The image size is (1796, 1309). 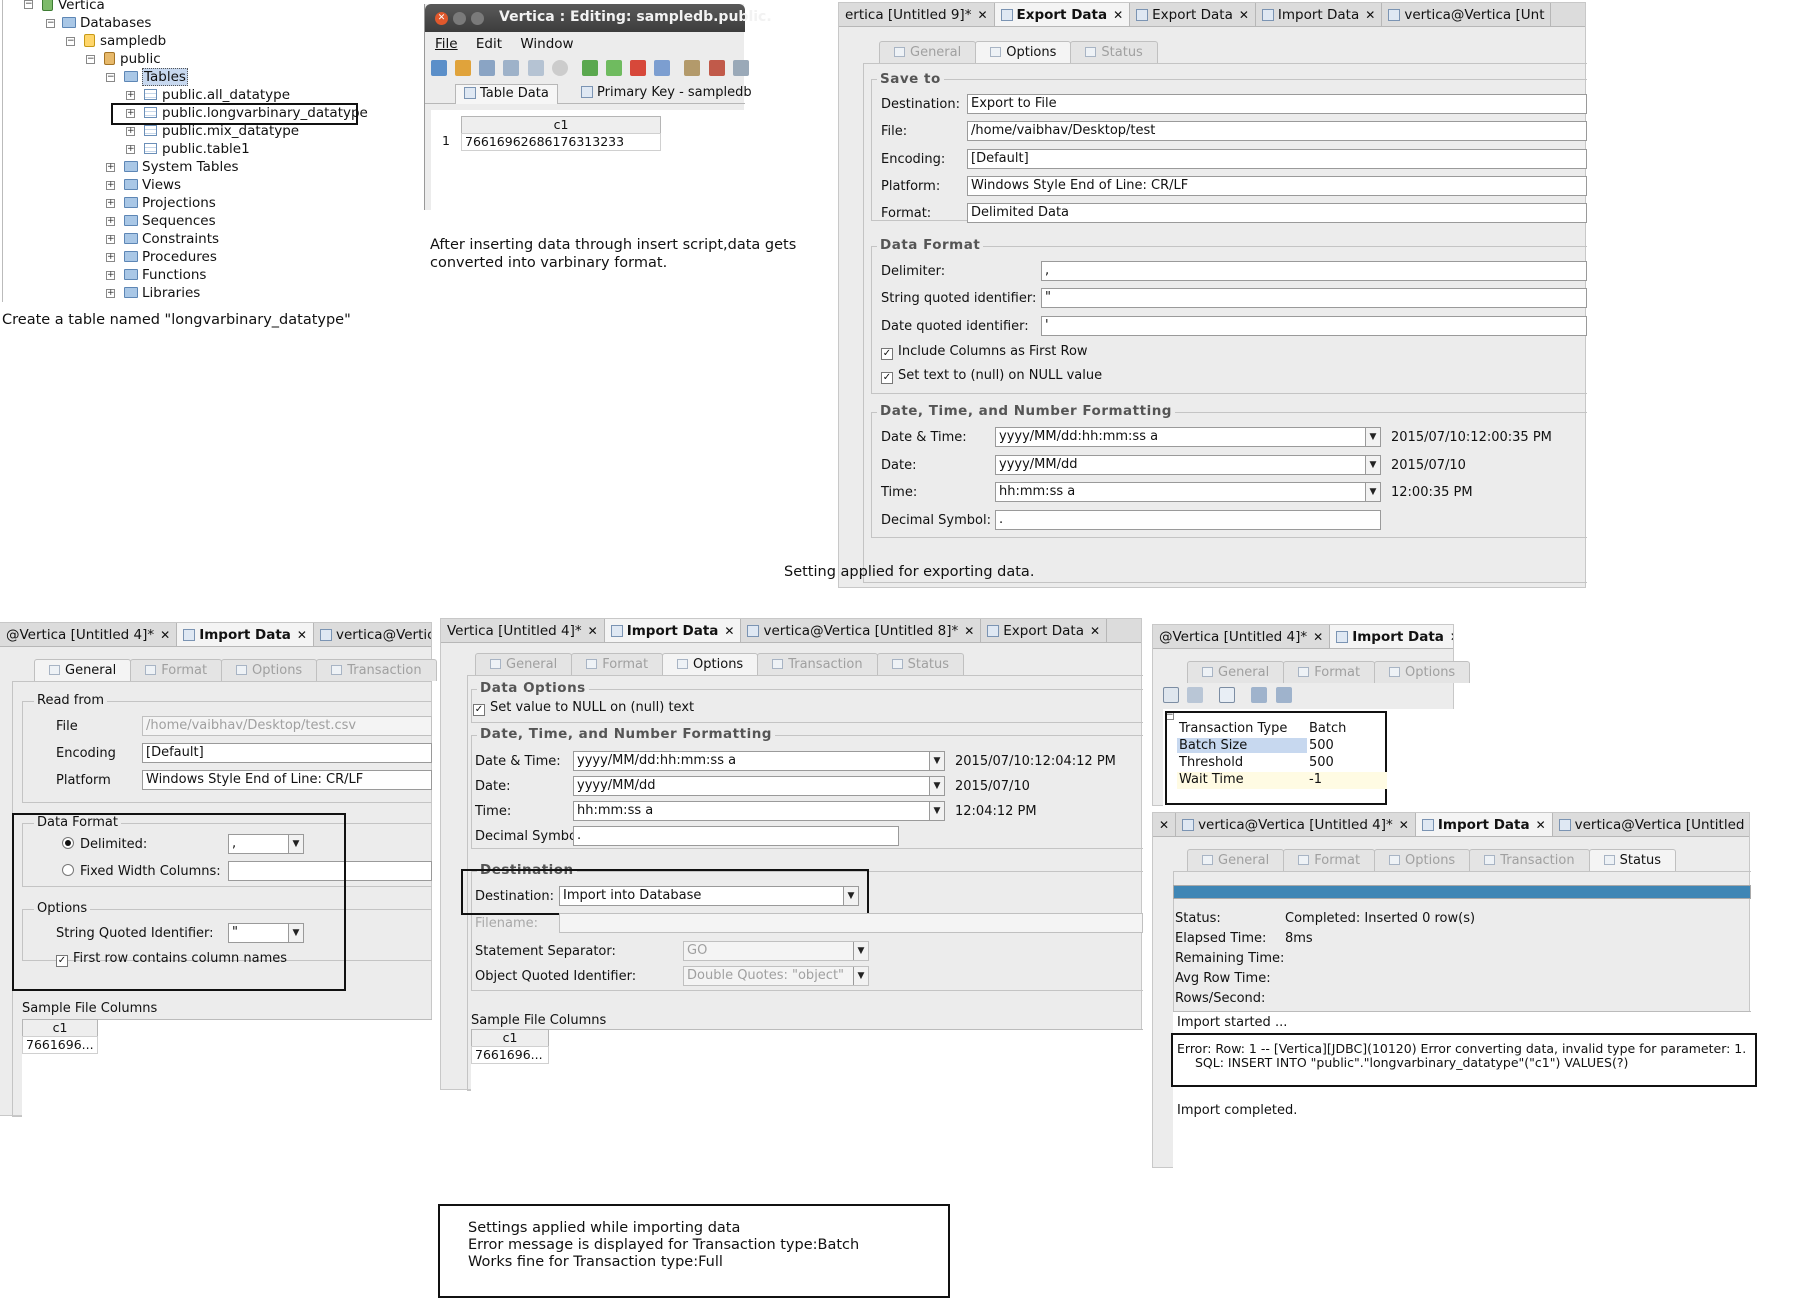 What do you see at coordinates (1282, 729) in the screenshot?
I see `property-row: Transaction Type Batch` at bounding box center [1282, 729].